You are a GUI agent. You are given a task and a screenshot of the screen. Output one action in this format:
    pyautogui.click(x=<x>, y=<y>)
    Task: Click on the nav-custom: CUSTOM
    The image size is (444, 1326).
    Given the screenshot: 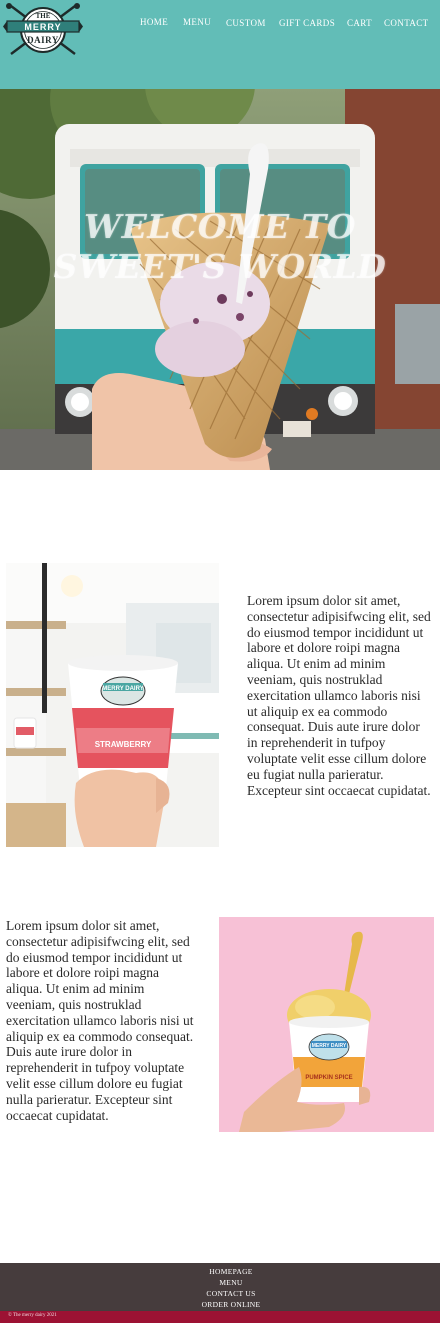 What is the action you would take?
    pyautogui.click(x=246, y=23)
    